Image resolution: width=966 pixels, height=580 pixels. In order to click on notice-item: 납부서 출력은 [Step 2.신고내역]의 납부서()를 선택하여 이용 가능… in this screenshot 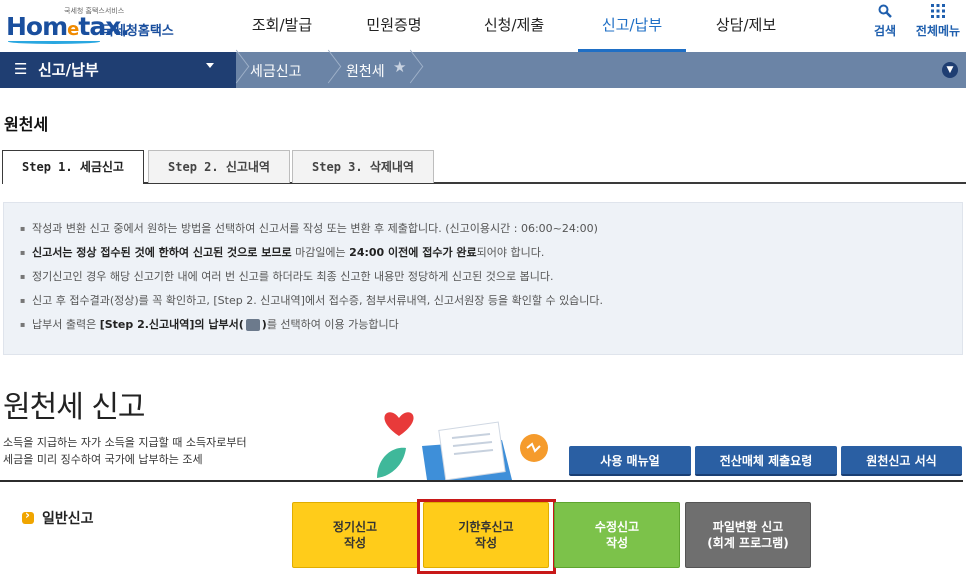, I will do `click(311, 325)`.